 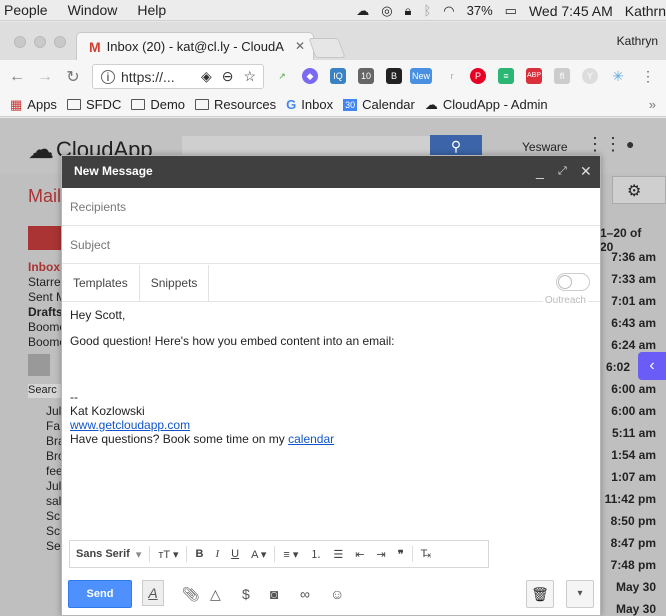 I want to click on send-button: Send, so click(x=100, y=594).